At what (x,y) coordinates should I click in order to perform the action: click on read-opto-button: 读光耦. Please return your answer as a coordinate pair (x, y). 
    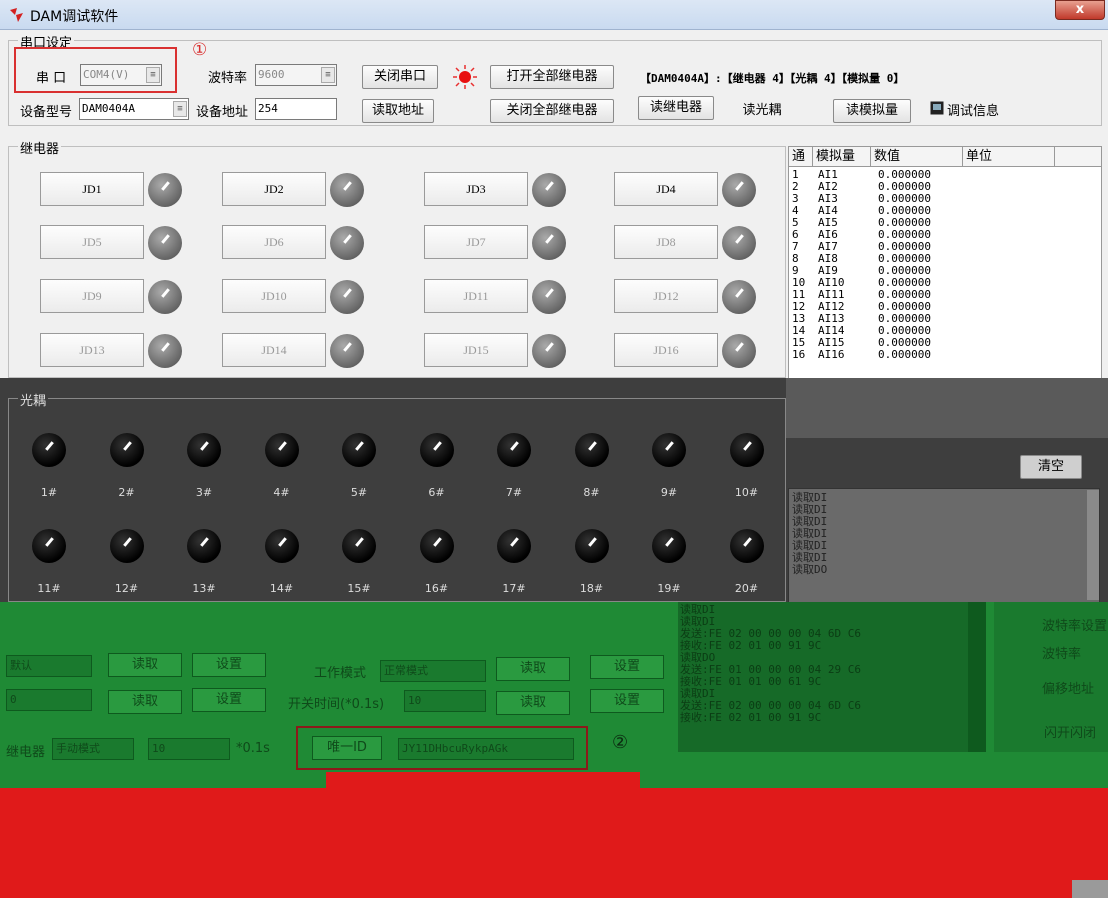
    Looking at the image, I should click on (762, 111).